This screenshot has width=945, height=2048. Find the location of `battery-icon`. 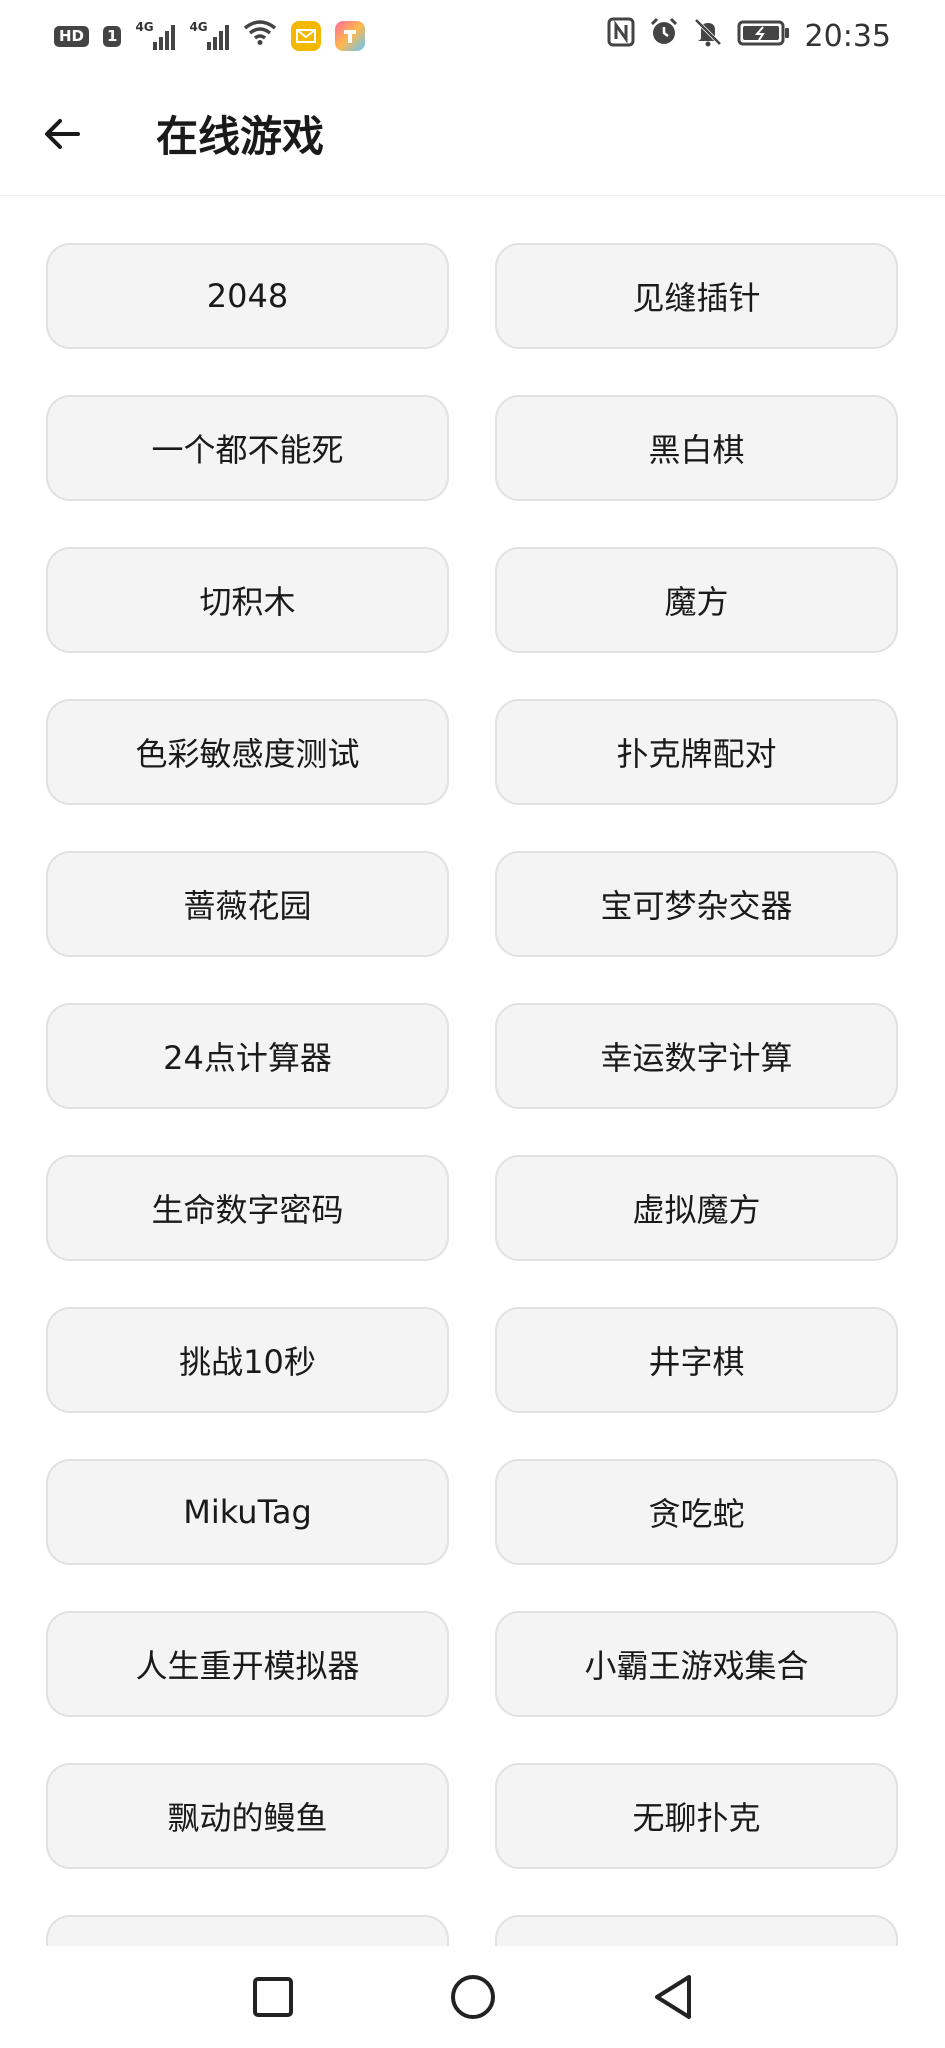

battery-icon is located at coordinates (764, 36).